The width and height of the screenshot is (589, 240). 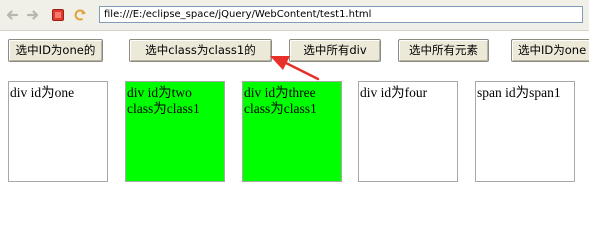 What do you see at coordinates (443, 50) in the screenshot?
I see `select-all-elements-button: 选中所有元素` at bounding box center [443, 50].